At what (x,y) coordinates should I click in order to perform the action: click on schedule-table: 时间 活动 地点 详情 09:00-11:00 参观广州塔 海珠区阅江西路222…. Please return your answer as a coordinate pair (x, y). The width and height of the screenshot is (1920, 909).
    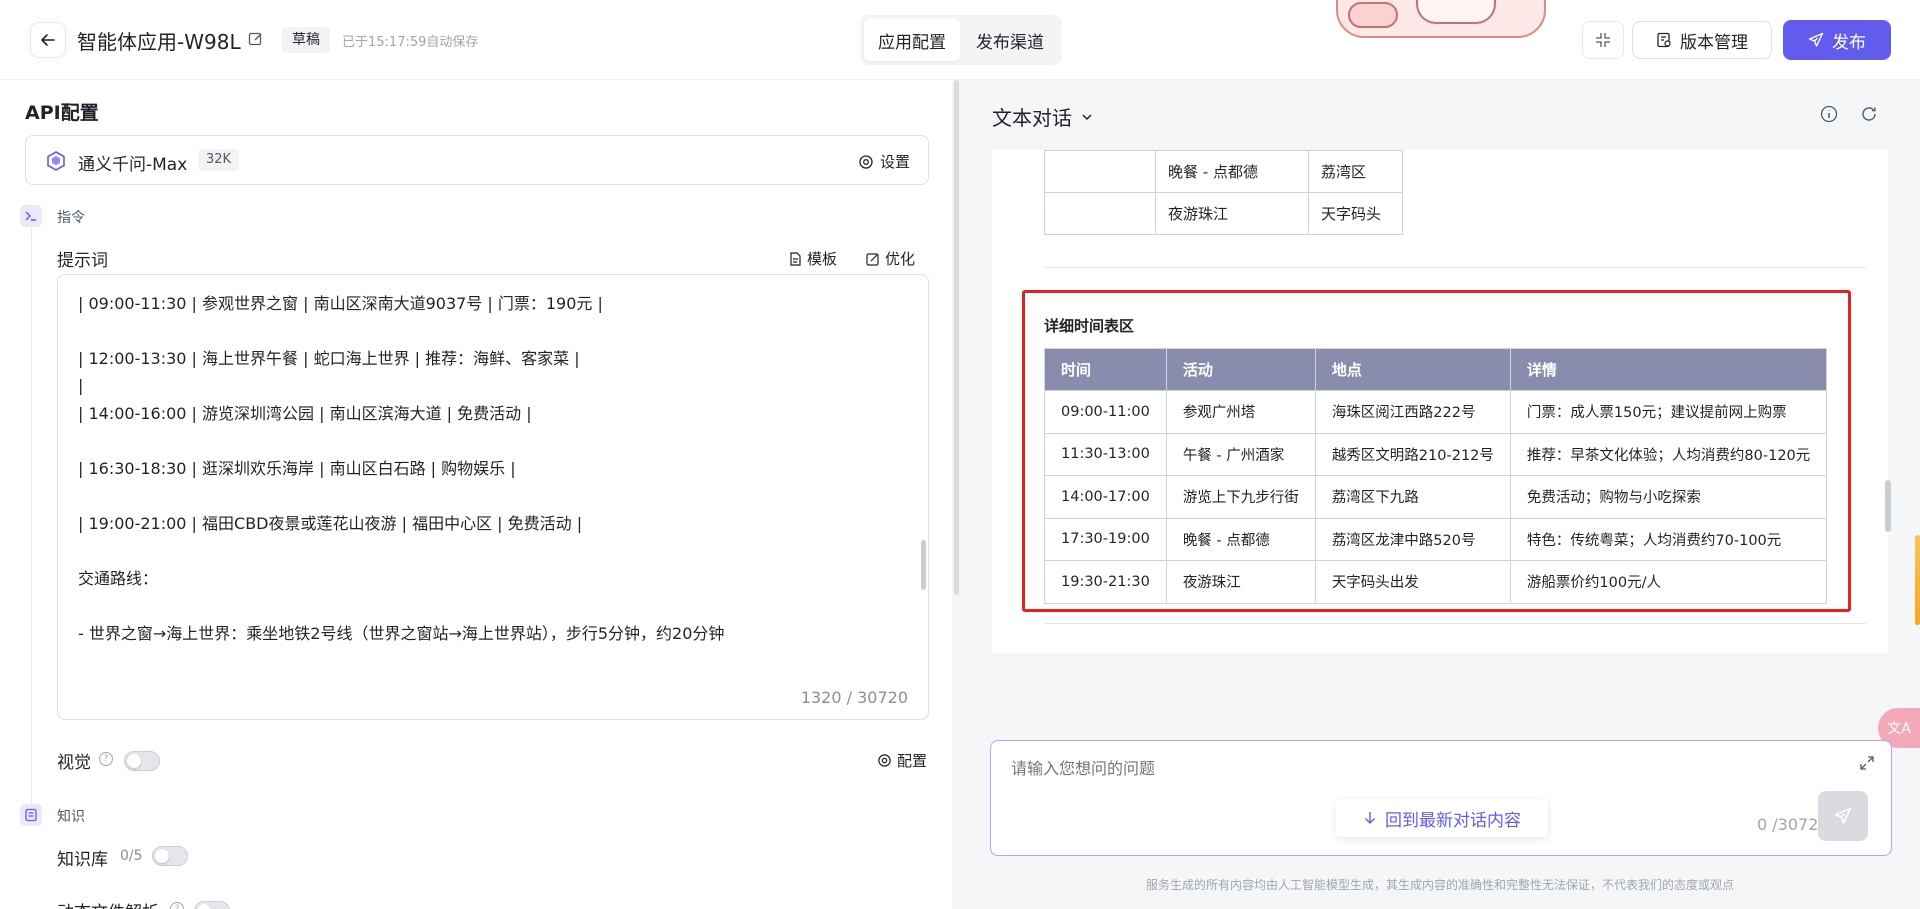
    Looking at the image, I should click on (1436, 476).